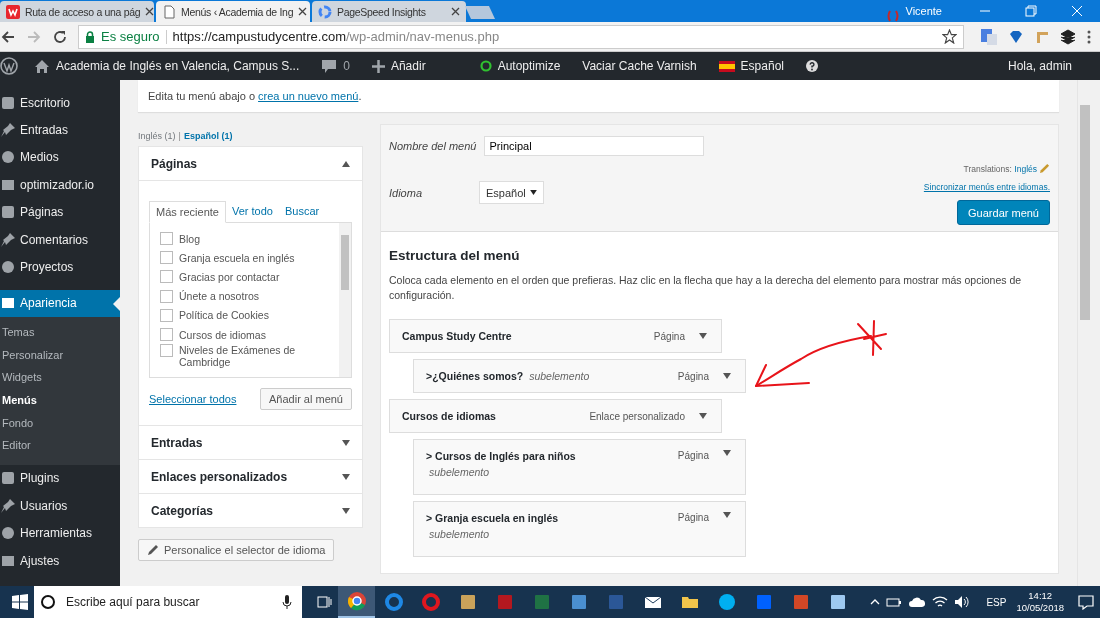 The height and width of the screenshot is (618, 1100). I want to click on taskbar-search-field: Escribe aquí para buscar, so click(169, 602).